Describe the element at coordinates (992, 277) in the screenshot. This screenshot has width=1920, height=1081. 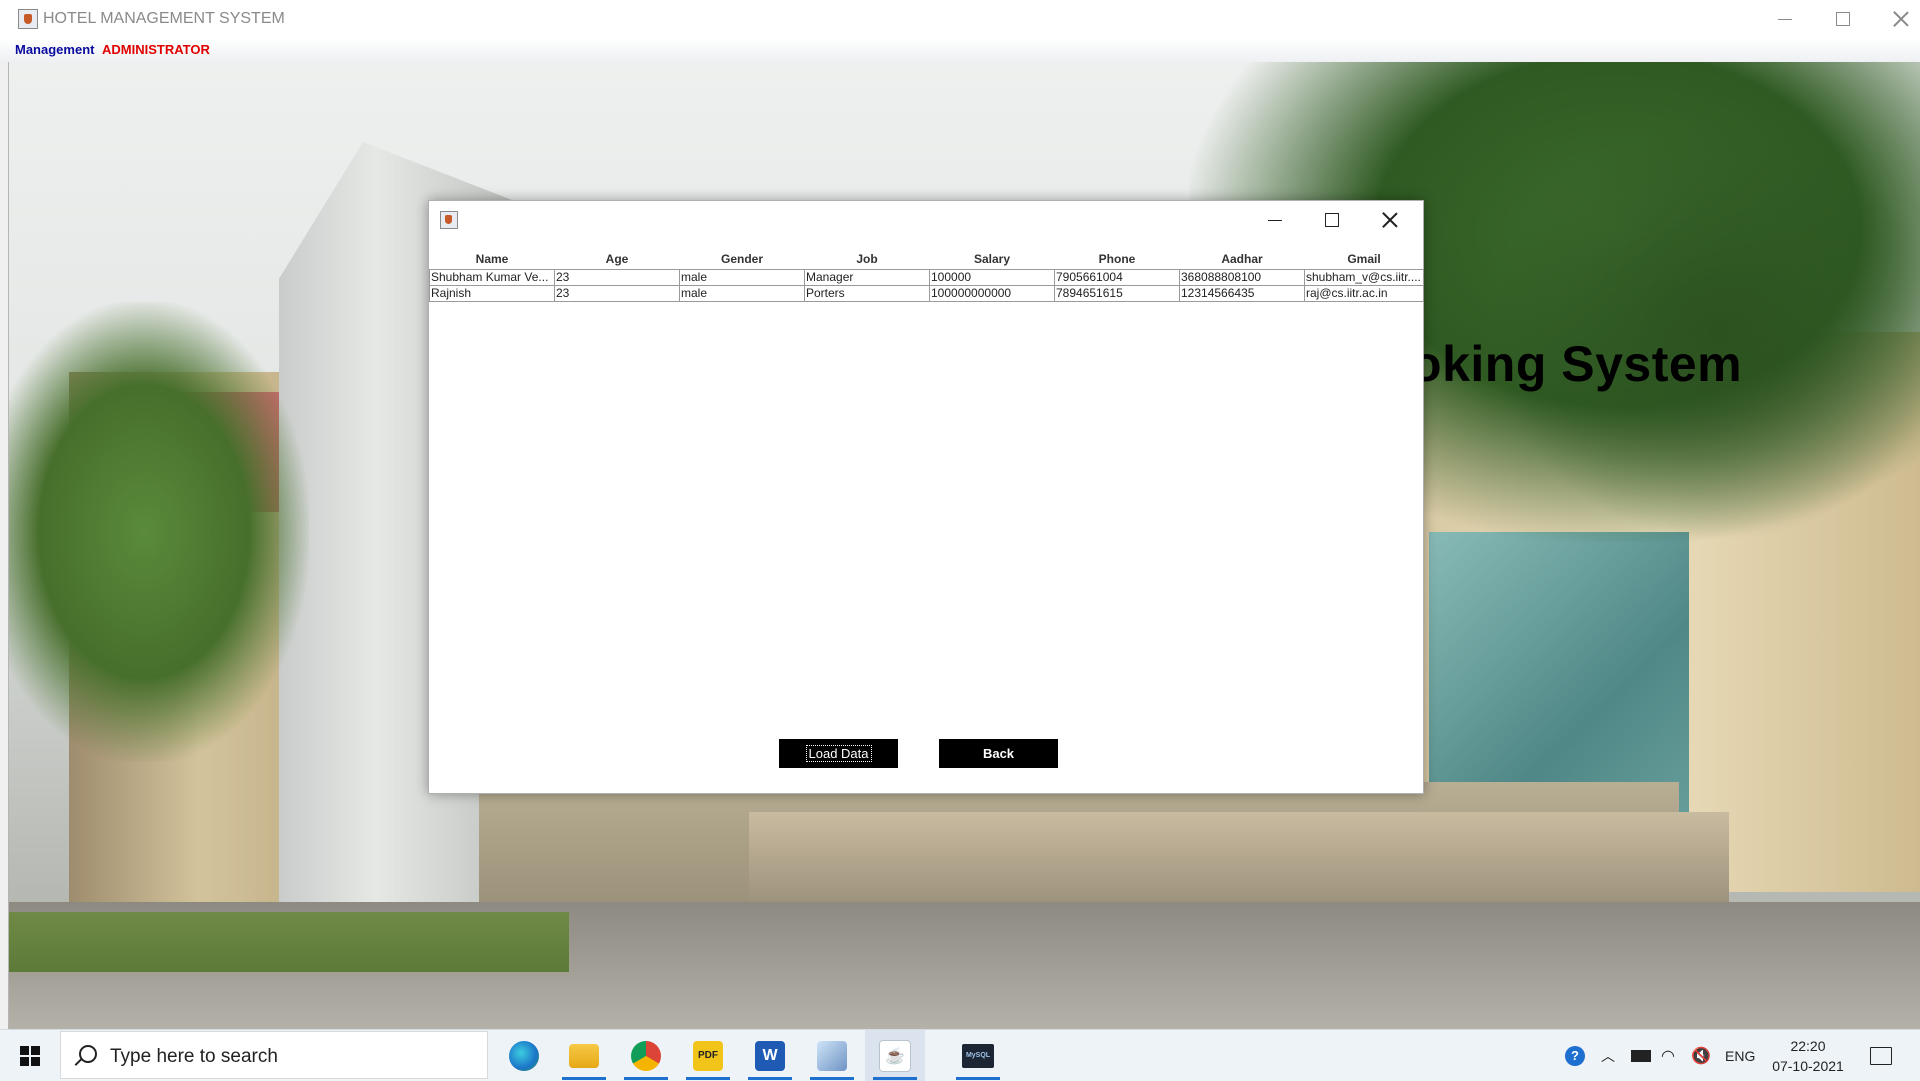
I see `cell-salary: 100000` at that location.